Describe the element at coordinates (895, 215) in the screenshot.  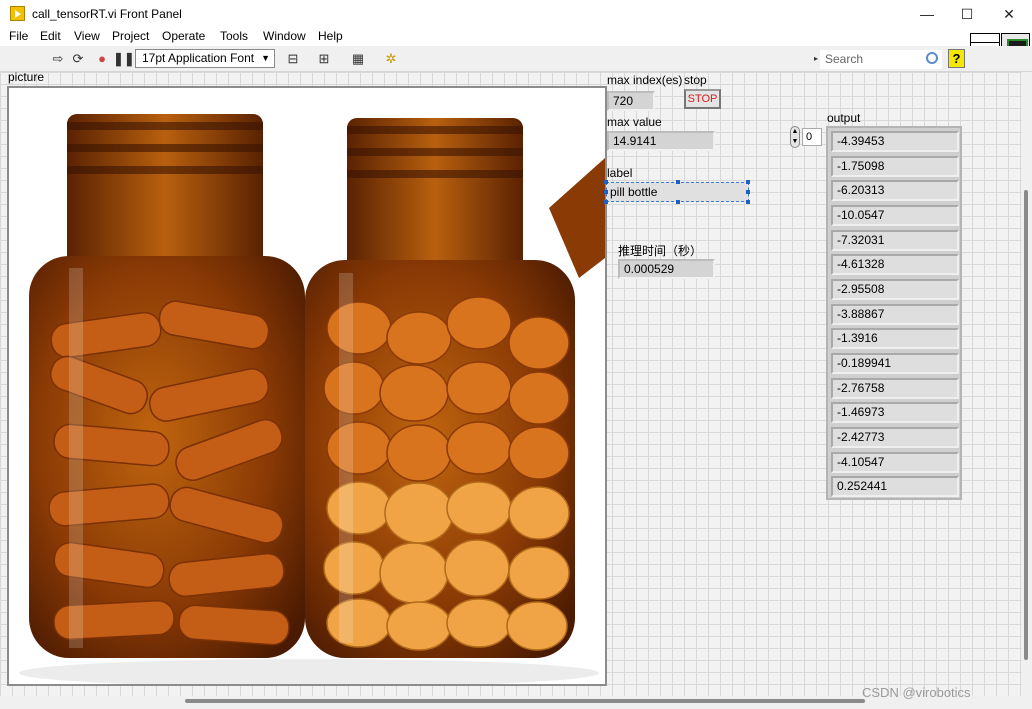
I see `array-element: -10.0547` at that location.